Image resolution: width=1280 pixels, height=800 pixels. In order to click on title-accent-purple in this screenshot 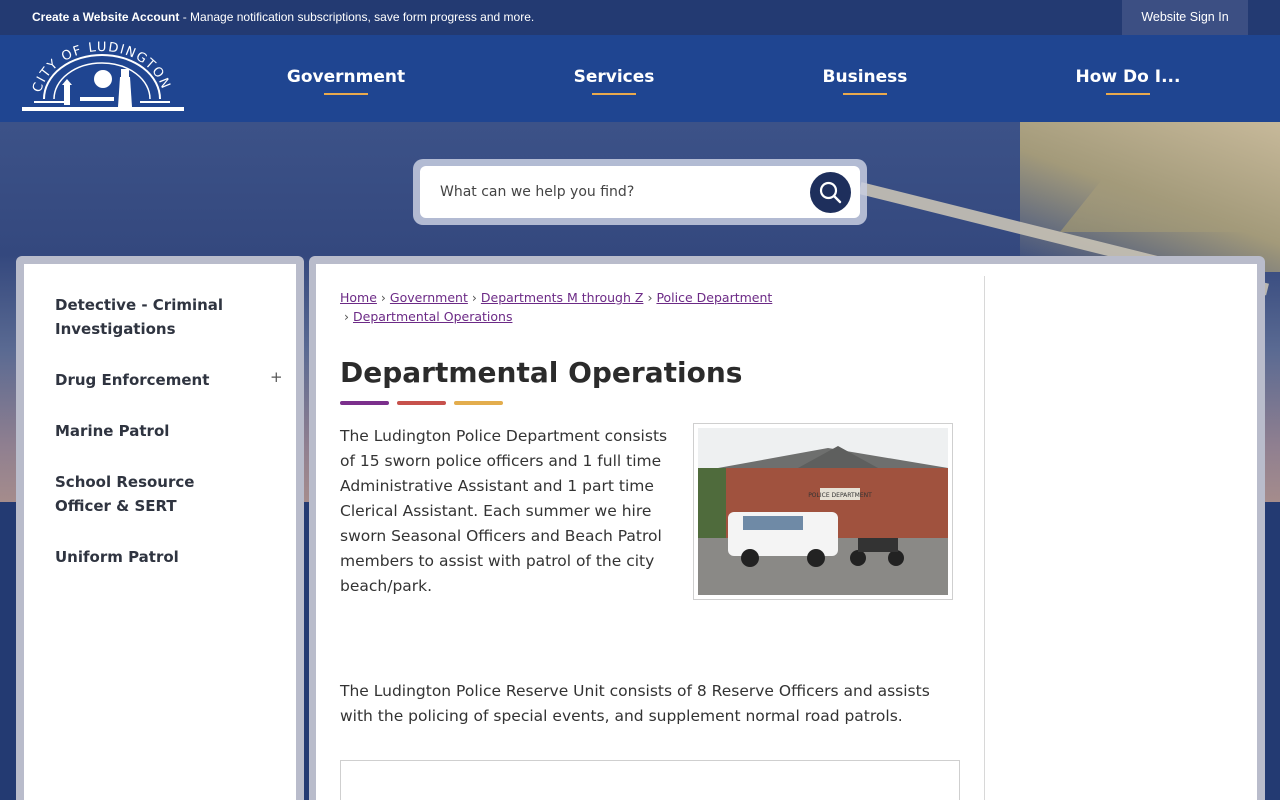, I will do `click(364, 403)`.